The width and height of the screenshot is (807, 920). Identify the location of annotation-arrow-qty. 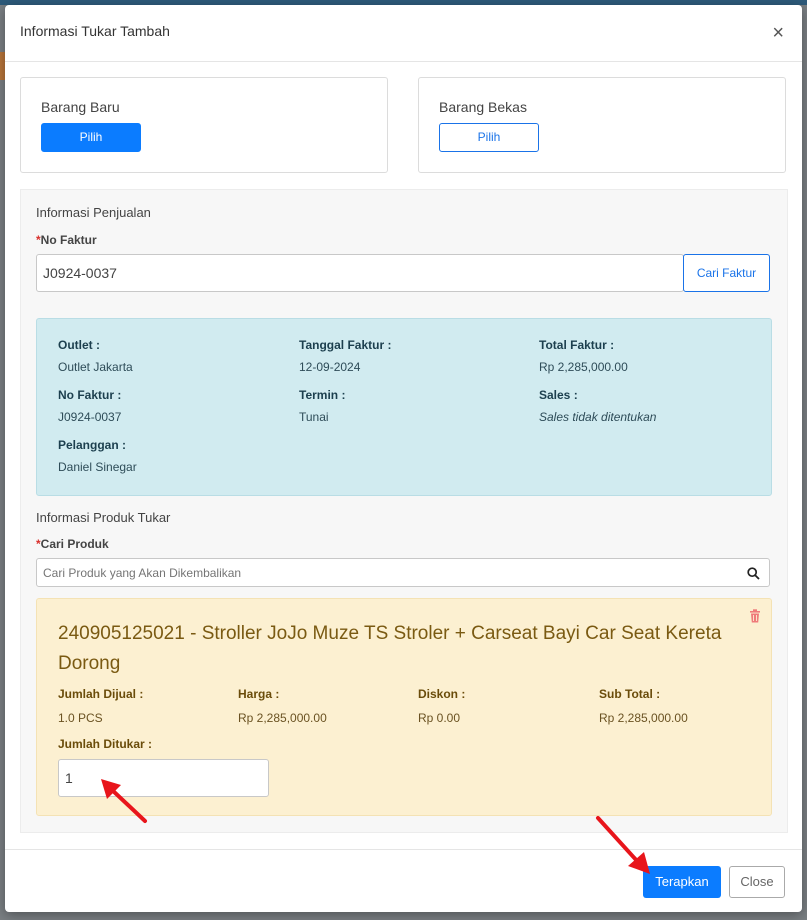
(124, 801).